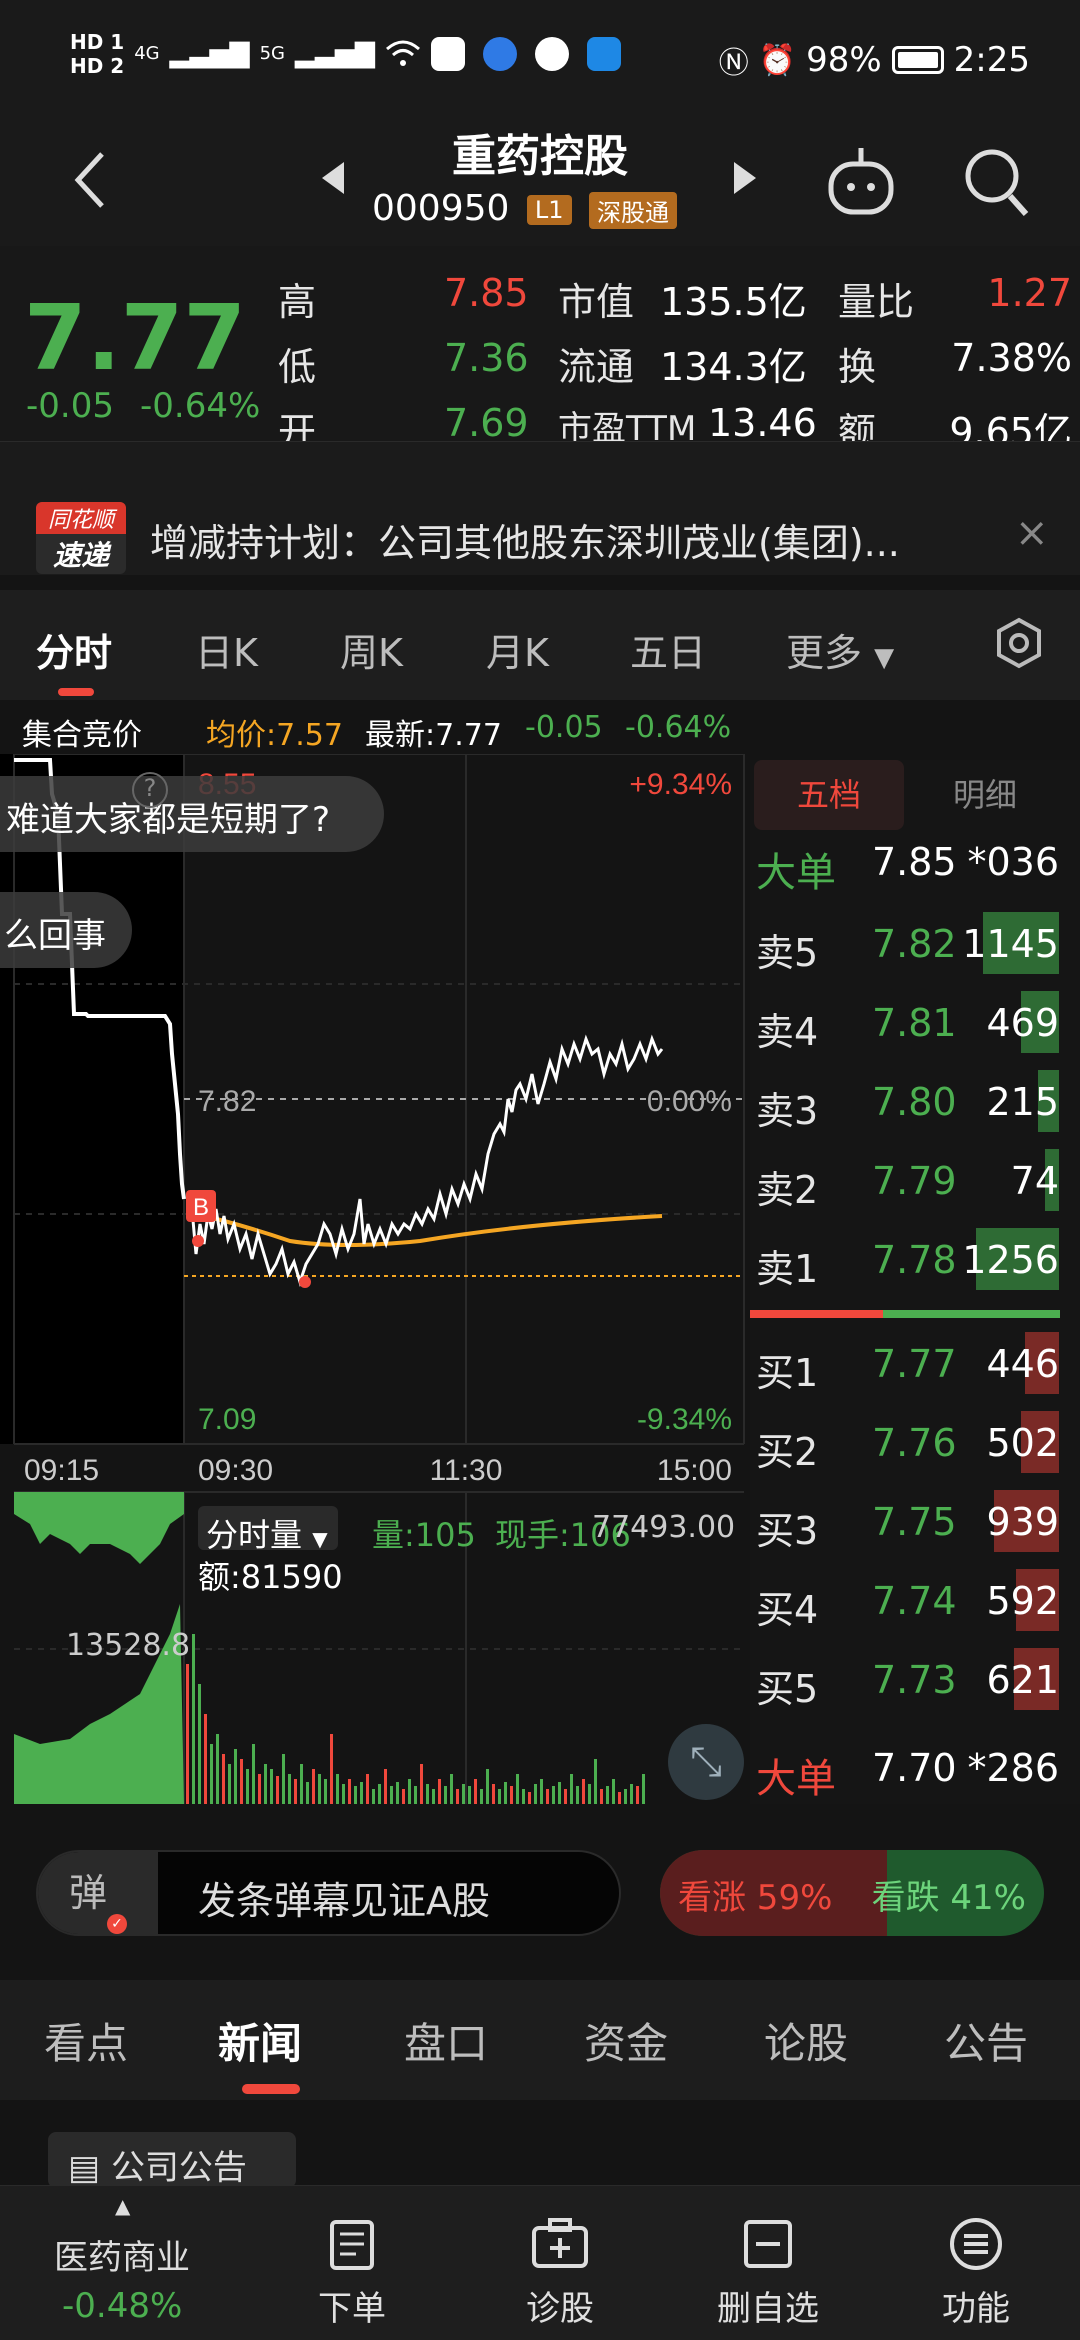  What do you see at coordinates (777, 60) in the screenshot?
I see `alarm-icon: ⏰` at bounding box center [777, 60].